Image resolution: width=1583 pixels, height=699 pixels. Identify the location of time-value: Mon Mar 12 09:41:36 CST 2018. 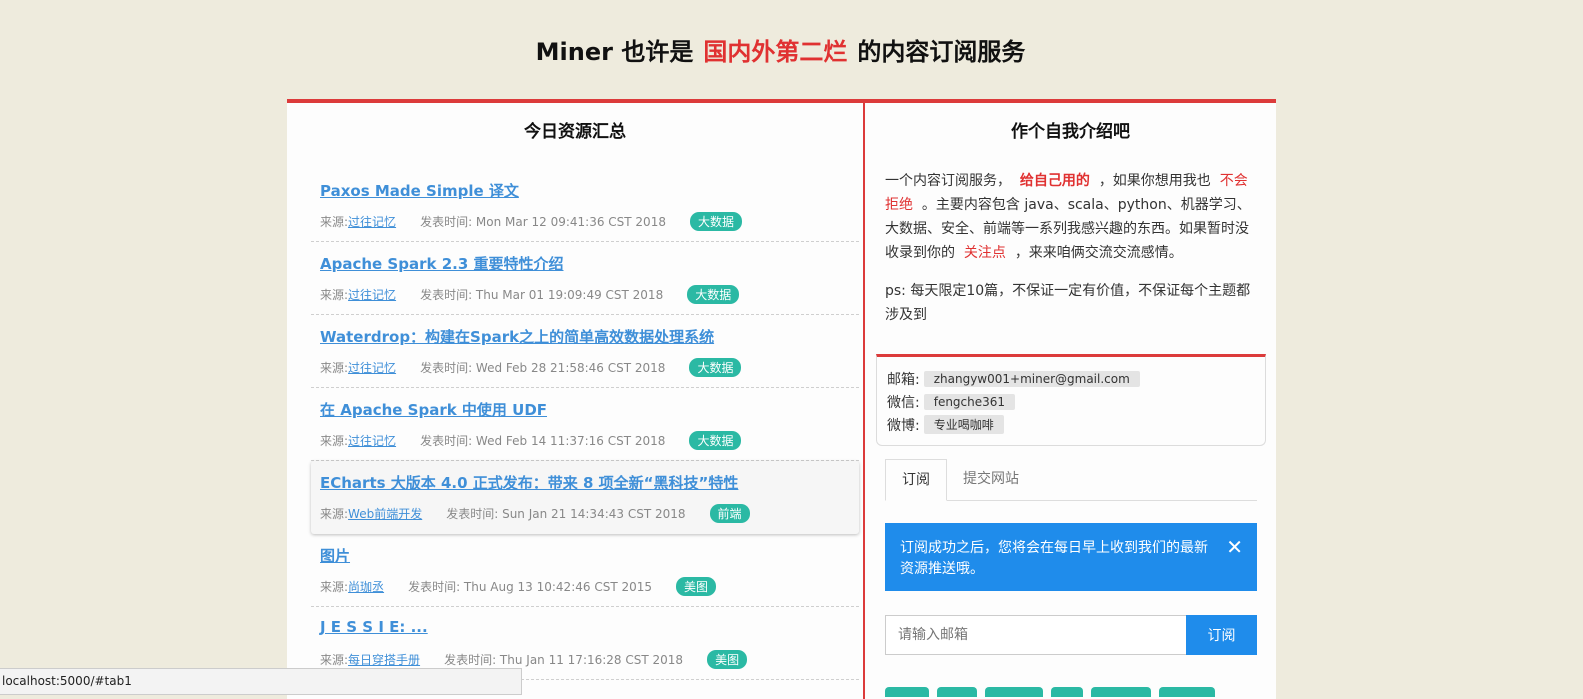
(570, 222).